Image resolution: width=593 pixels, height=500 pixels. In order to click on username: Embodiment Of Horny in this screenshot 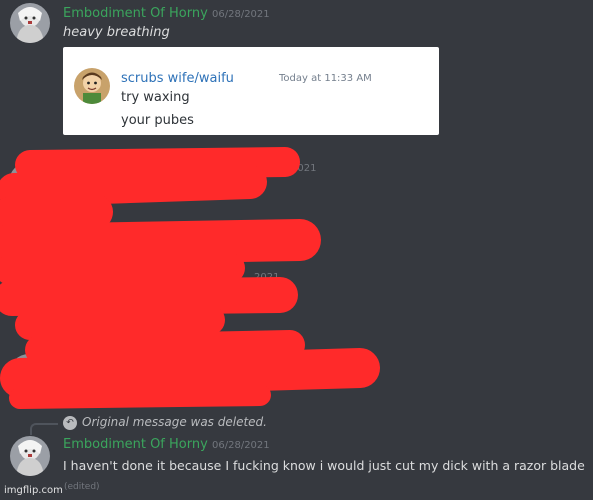, I will do `click(135, 444)`.